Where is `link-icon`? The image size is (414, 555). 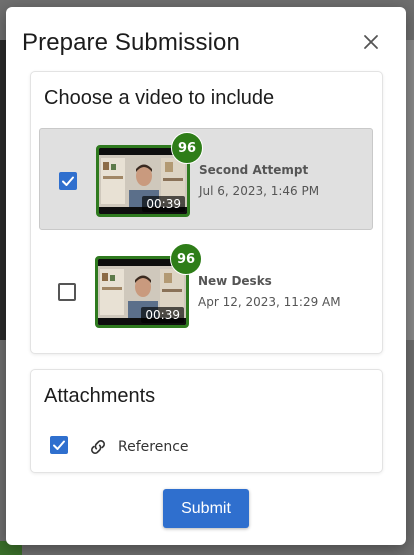
link-icon is located at coordinates (98, 447).